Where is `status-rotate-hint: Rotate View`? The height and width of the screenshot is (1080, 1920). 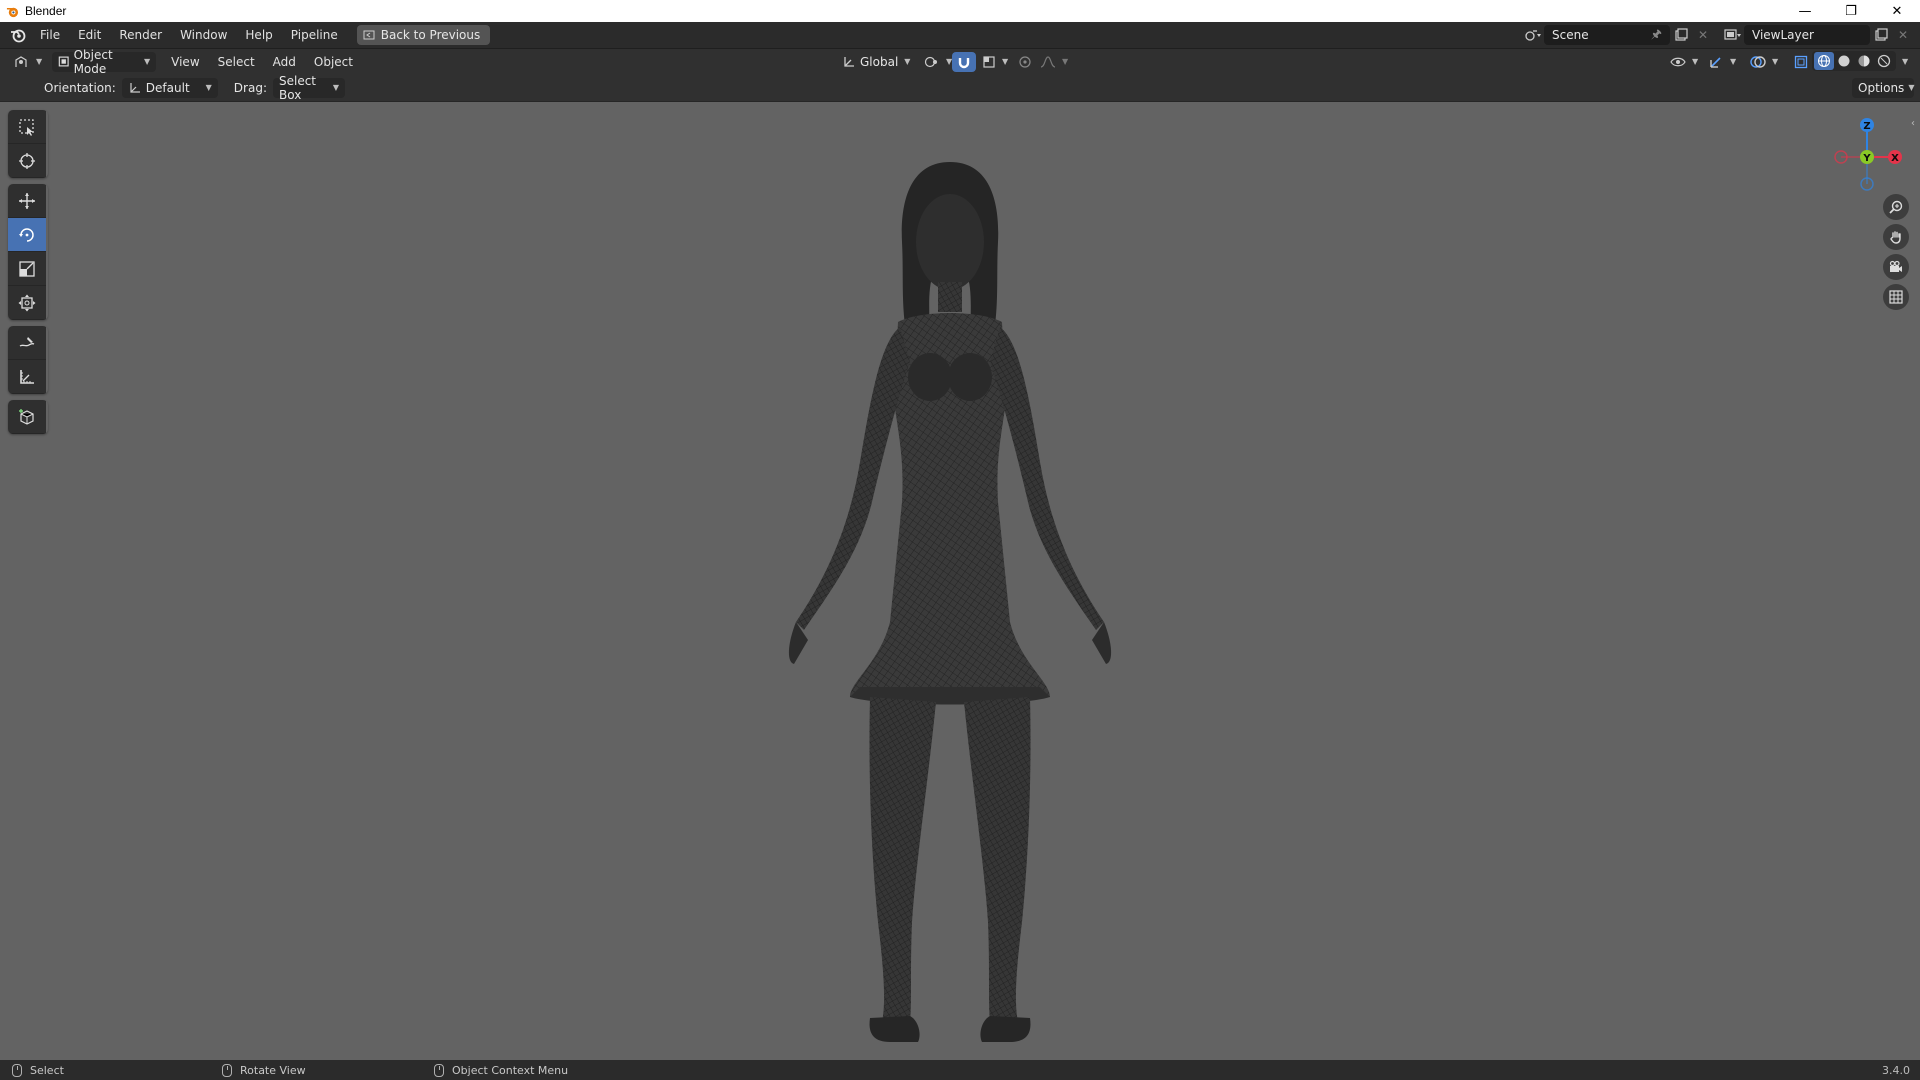
status-rotate-hint: Rotate View is located at coordinates (264, 1070).